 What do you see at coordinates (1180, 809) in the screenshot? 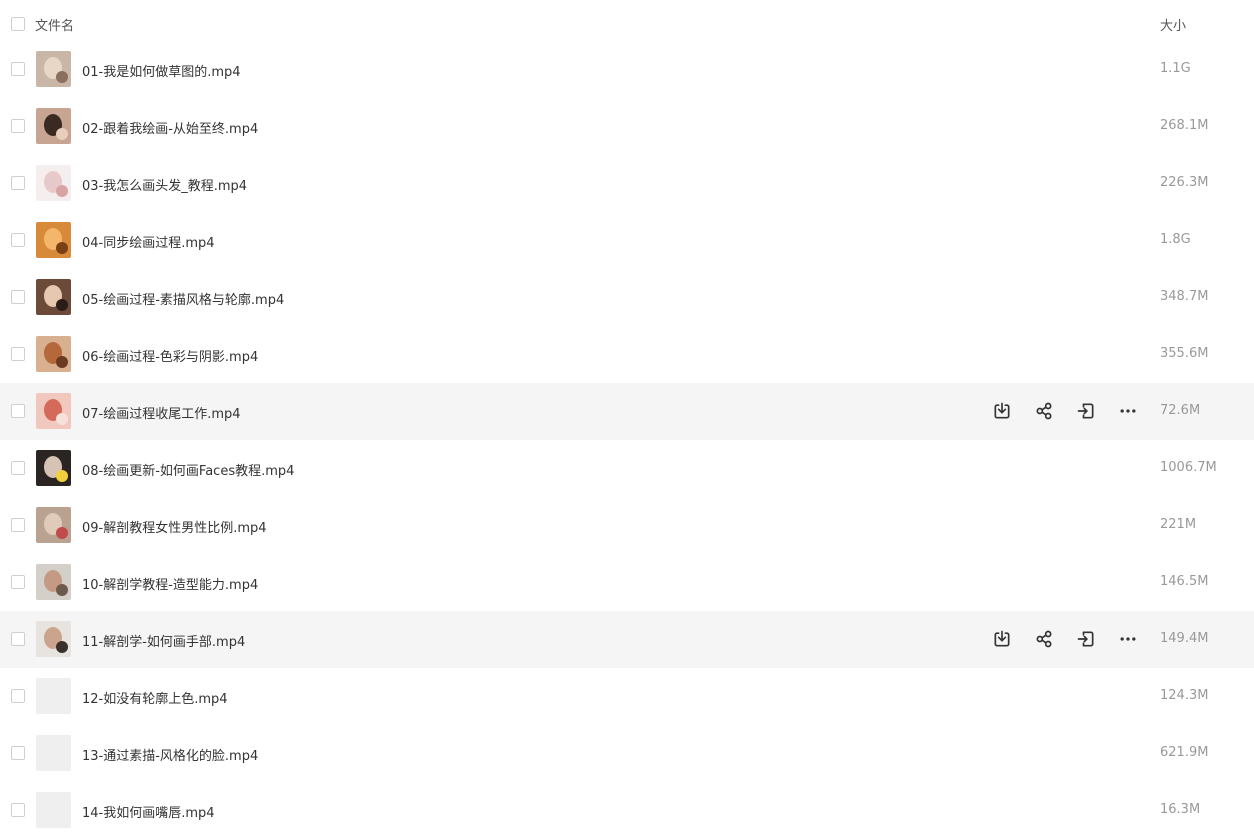
I see `file-size: 16.3M` at bounding box center [1180, 809].